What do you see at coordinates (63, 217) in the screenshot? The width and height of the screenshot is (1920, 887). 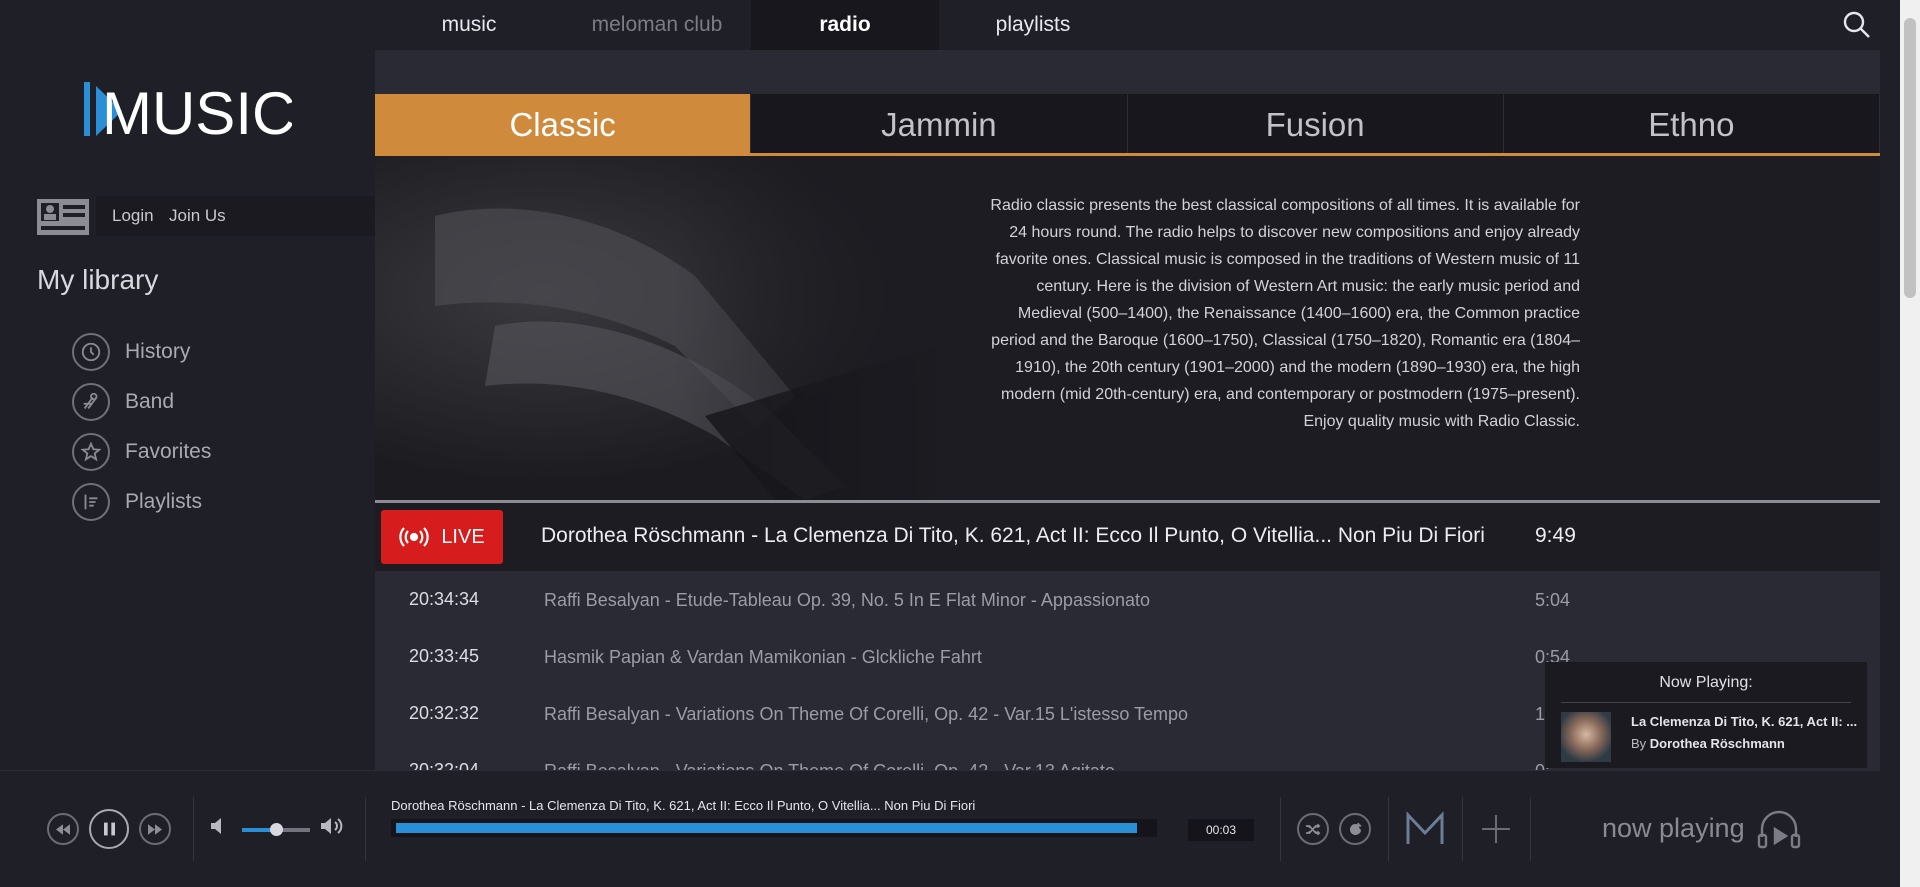 I see `user-card-icon` at bounding box center [63, 217].